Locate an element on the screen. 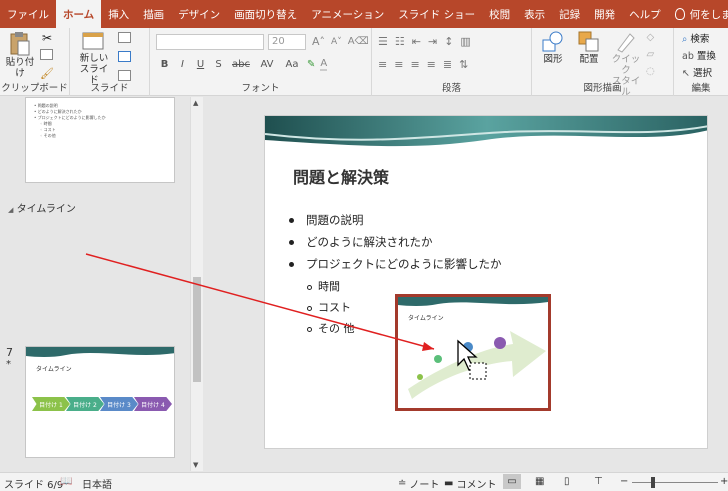 This screenshot has width=728, height=491. columns-icon: ▥ is located at coordinates (465, 41).